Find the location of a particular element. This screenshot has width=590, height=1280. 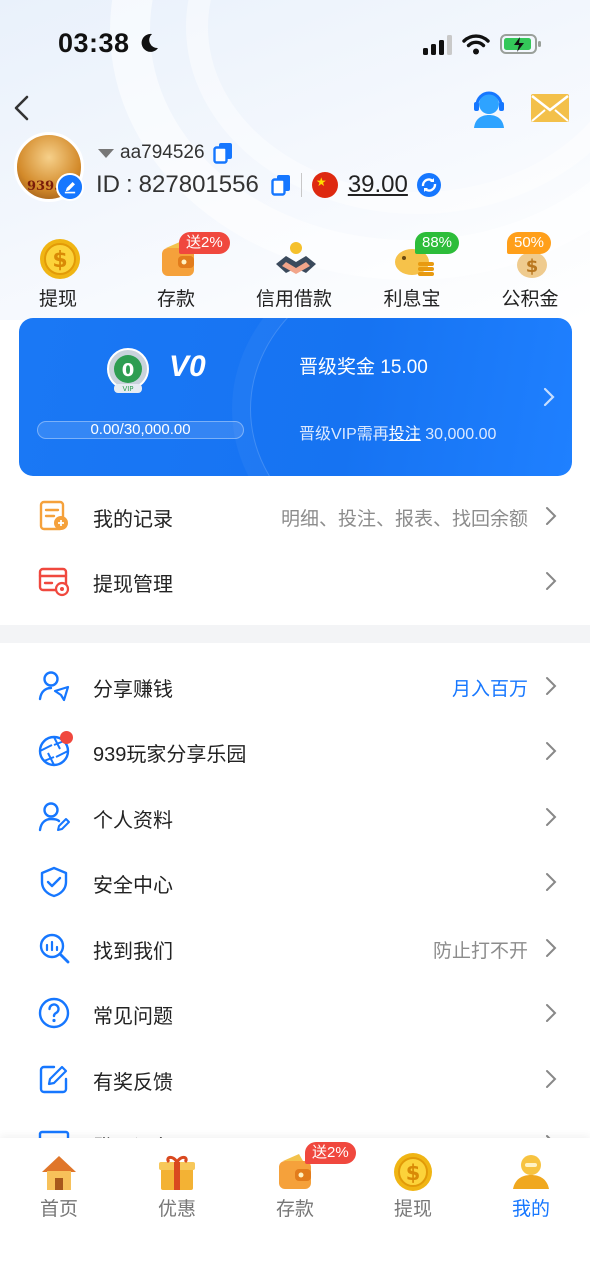

back-button is located at coordinates (22, 108).